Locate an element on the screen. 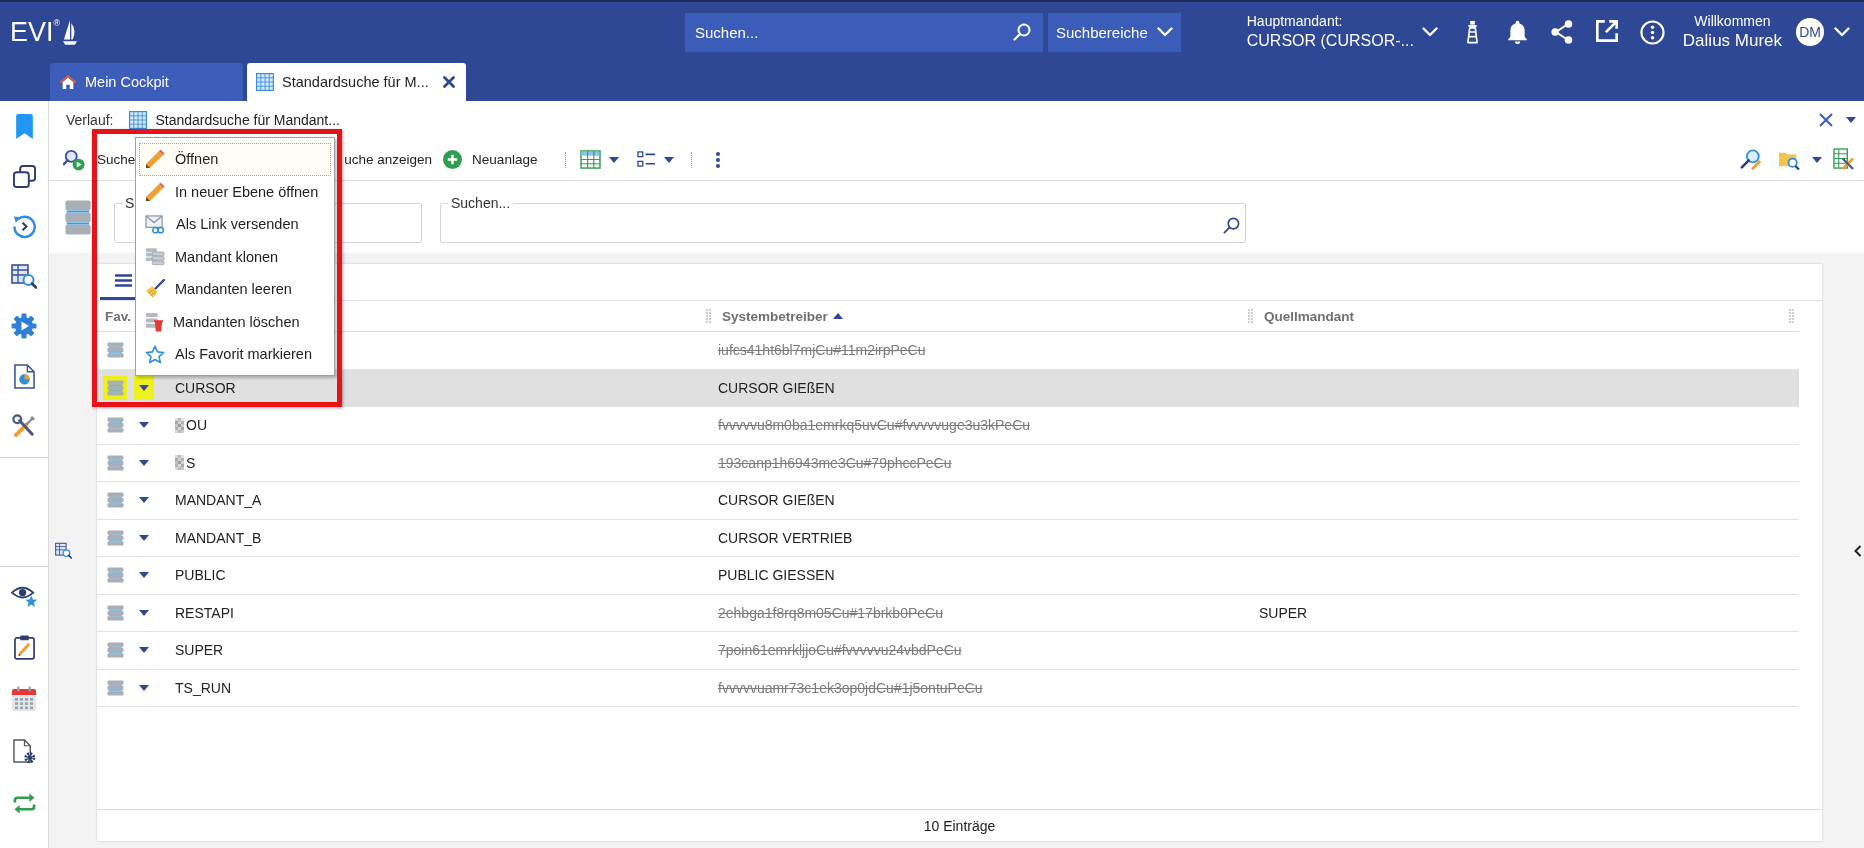 The width and height of the screenshot is (1864, 848). column-header: Fav. is located at coordinates (118, 316).